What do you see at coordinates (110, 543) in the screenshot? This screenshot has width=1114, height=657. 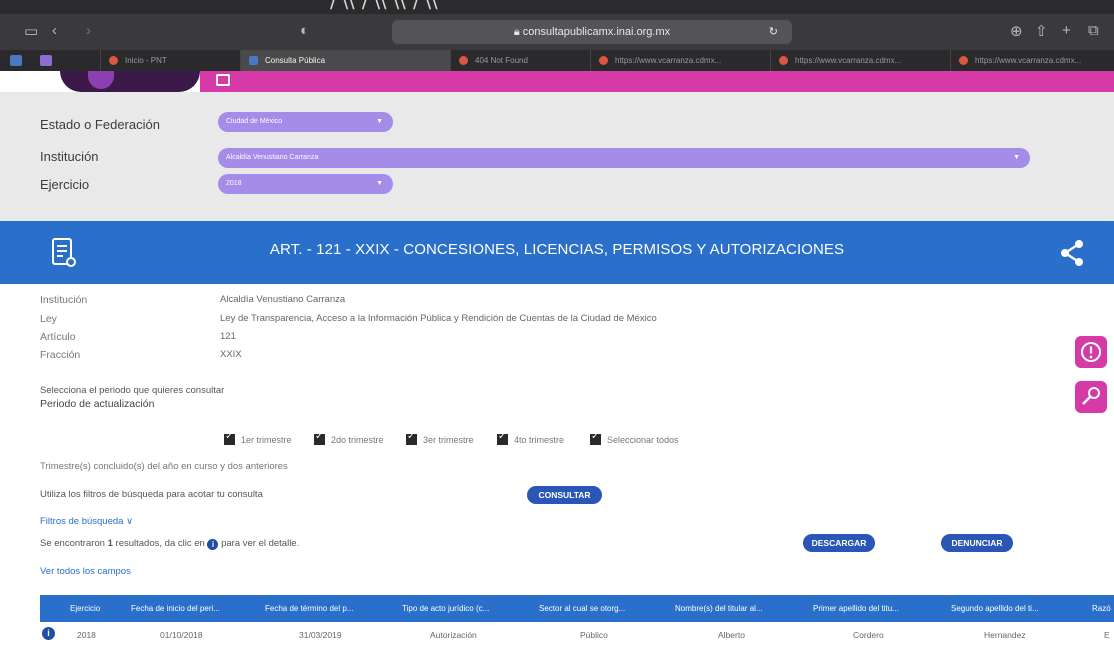 I see `results-count: 1` at bounding box center [110, 543].